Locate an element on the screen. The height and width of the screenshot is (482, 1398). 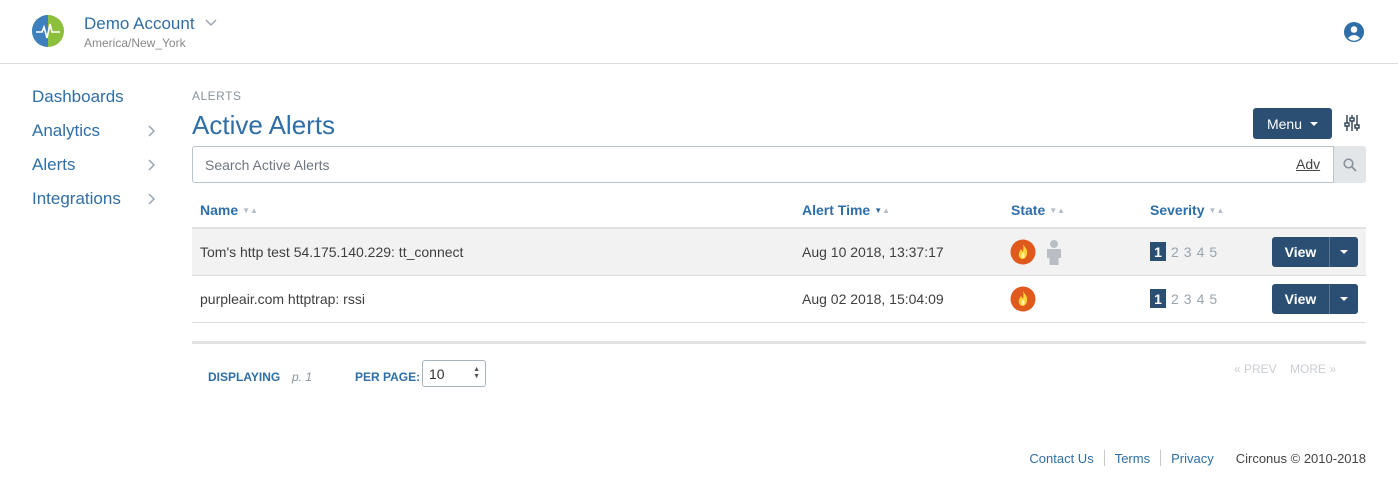
account-switcher: Demo Account America/New_York is located at coordinates (150, 32).